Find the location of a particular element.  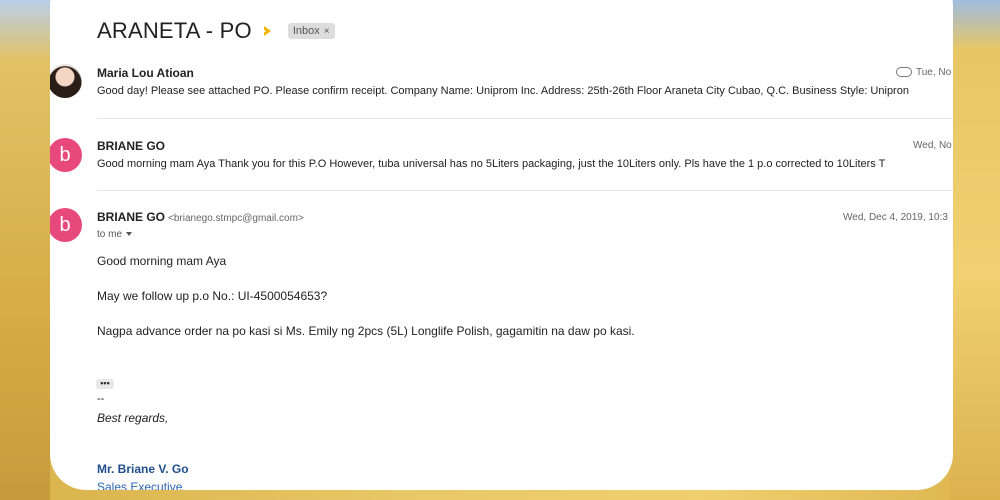

remove-label-icon: × is located at coordinates (327, 31).